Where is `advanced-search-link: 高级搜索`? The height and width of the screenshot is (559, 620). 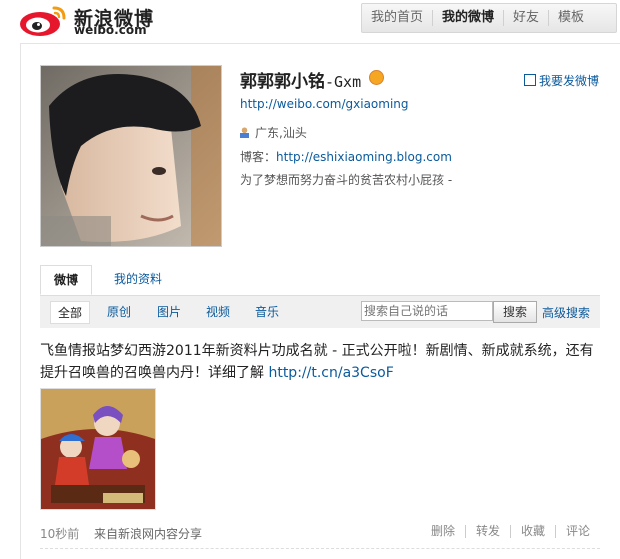
advanced-search-link: 高级搜索 is located at coordinates (566, 312).